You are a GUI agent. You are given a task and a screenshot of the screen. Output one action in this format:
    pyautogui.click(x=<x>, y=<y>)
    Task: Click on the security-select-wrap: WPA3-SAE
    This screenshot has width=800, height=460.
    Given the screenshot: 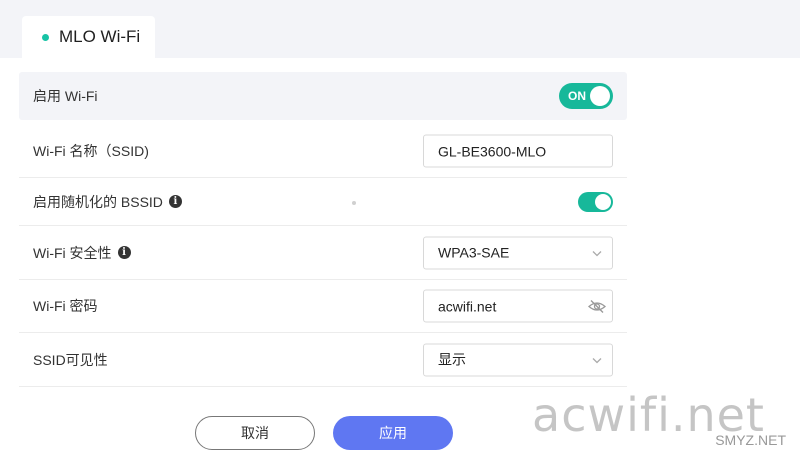 What is the action you would take?
    pyautogui.click(x=518, y=252)
    